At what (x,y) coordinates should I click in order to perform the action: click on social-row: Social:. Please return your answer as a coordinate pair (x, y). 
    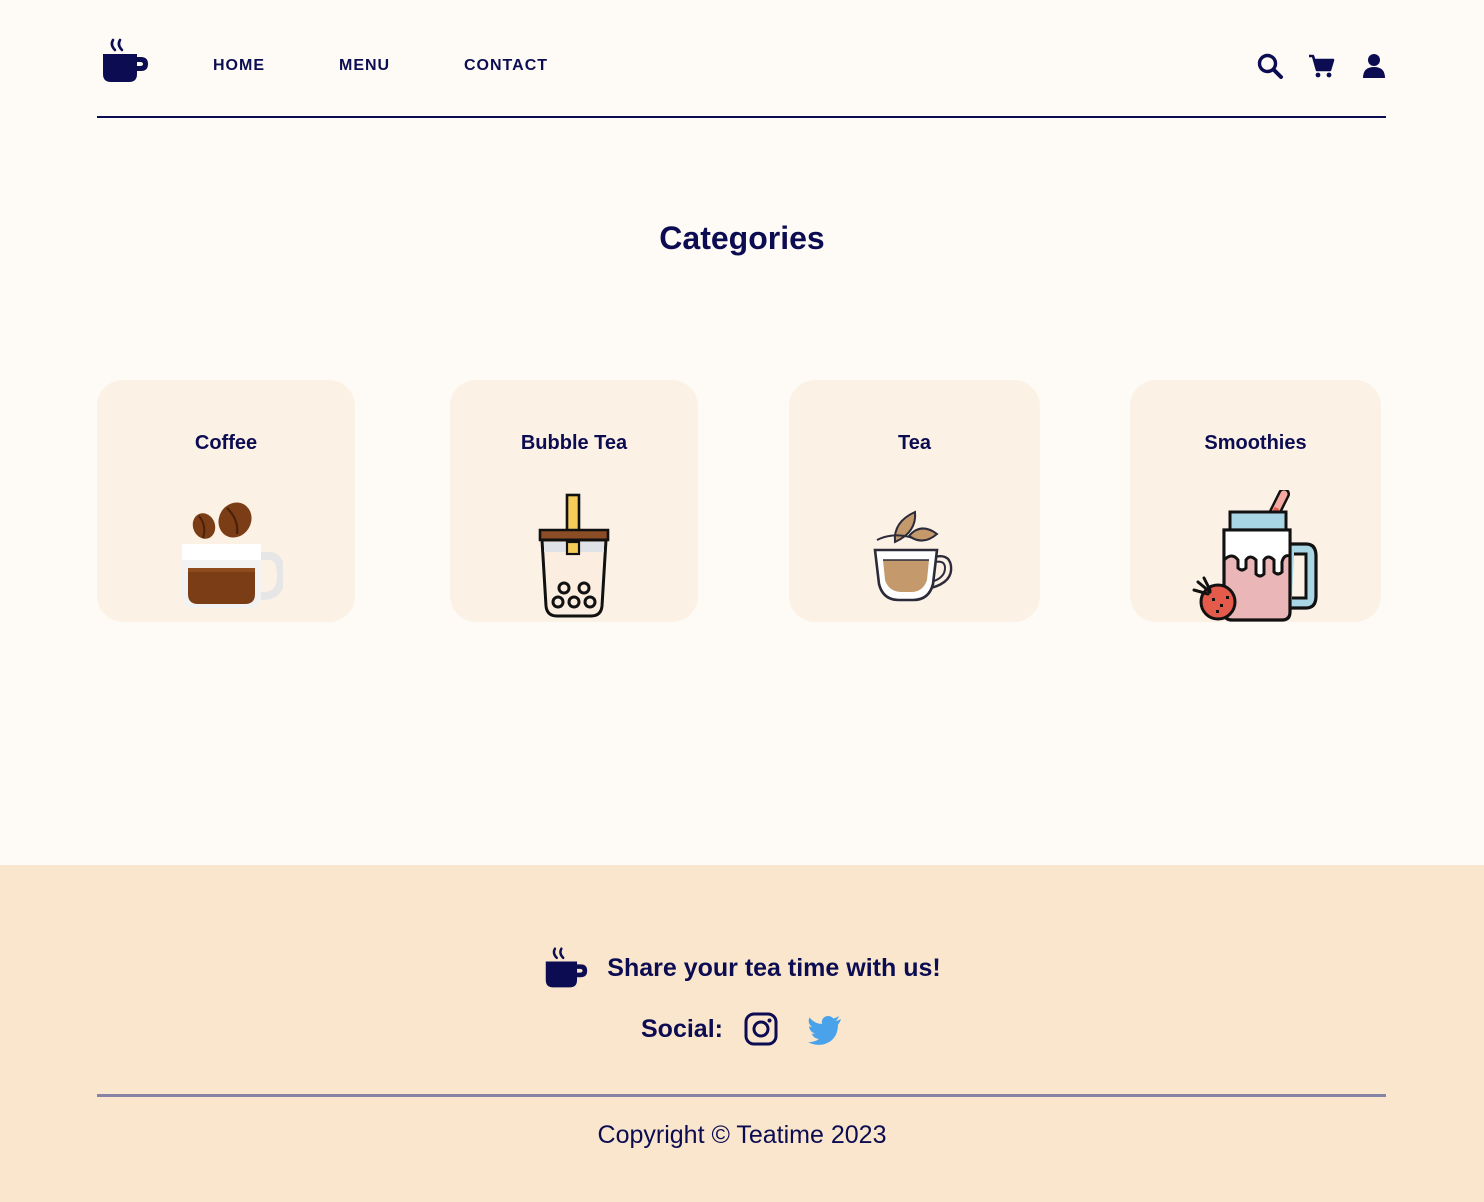
    Looking at the image, I should click on (742, 1029).